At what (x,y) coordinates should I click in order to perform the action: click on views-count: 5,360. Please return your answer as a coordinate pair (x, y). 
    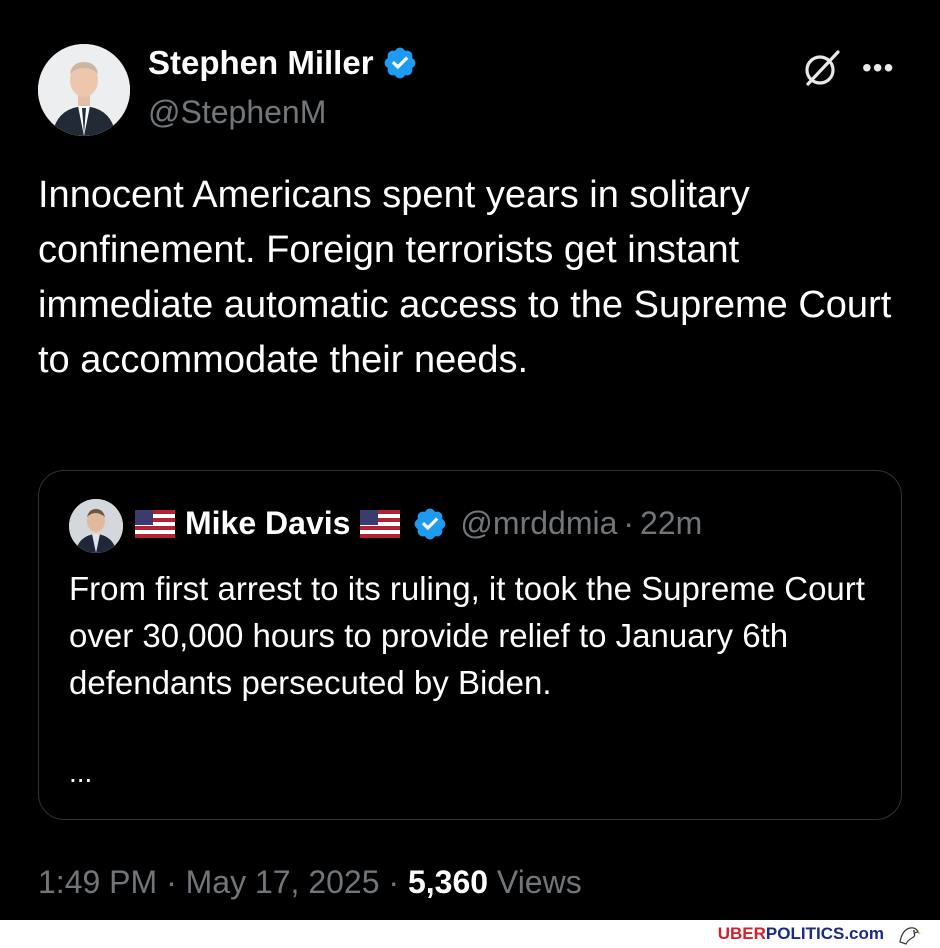
    Looking at the image, I should click on (448, 882).